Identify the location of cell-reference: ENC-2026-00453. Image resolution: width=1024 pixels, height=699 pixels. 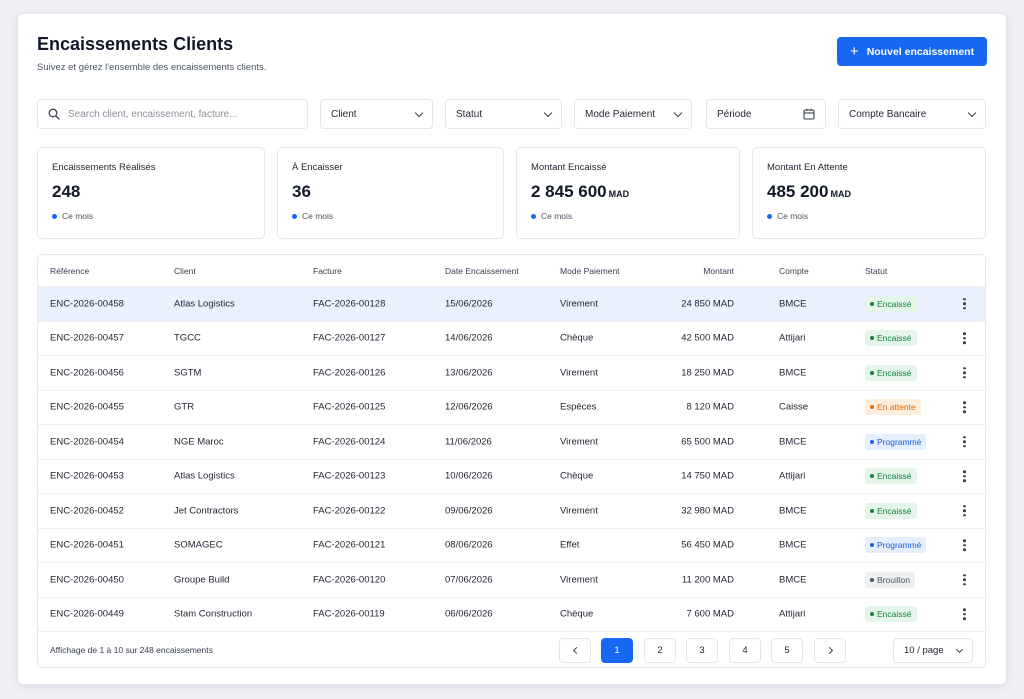
(87, 476).